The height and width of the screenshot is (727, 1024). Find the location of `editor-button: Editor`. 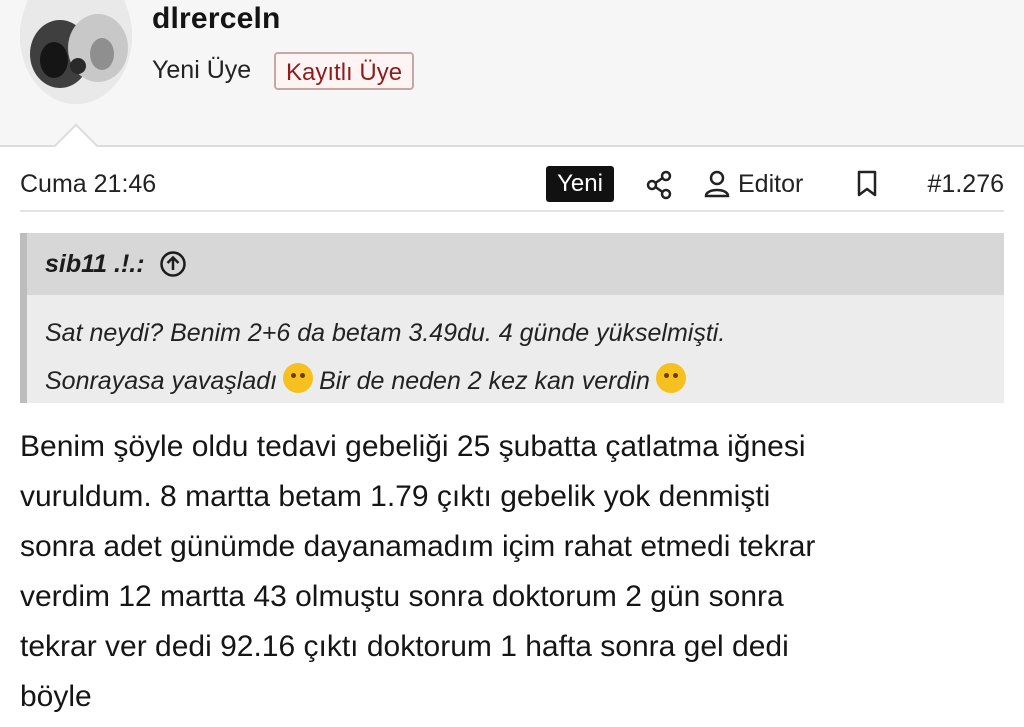

editor-button: Editor is located at coordinates (753, 184).